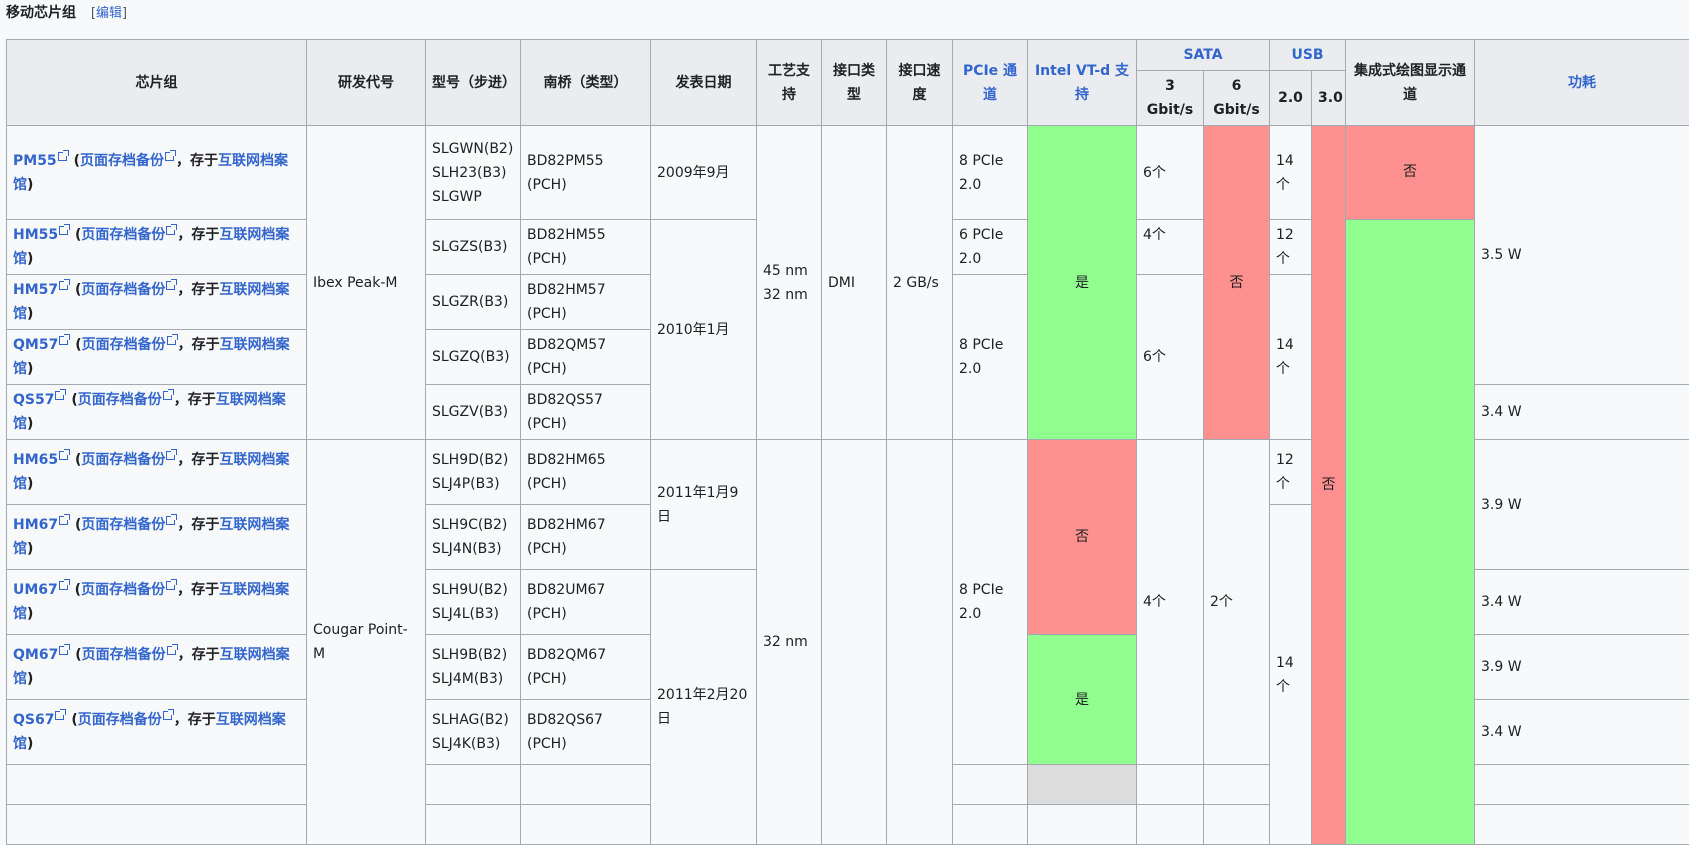 This screenshot has height=845, width=1689. I want to click on chip-cell: UM67 (页面存档备份 ，存于互联网档案馆), so click(156, 602).